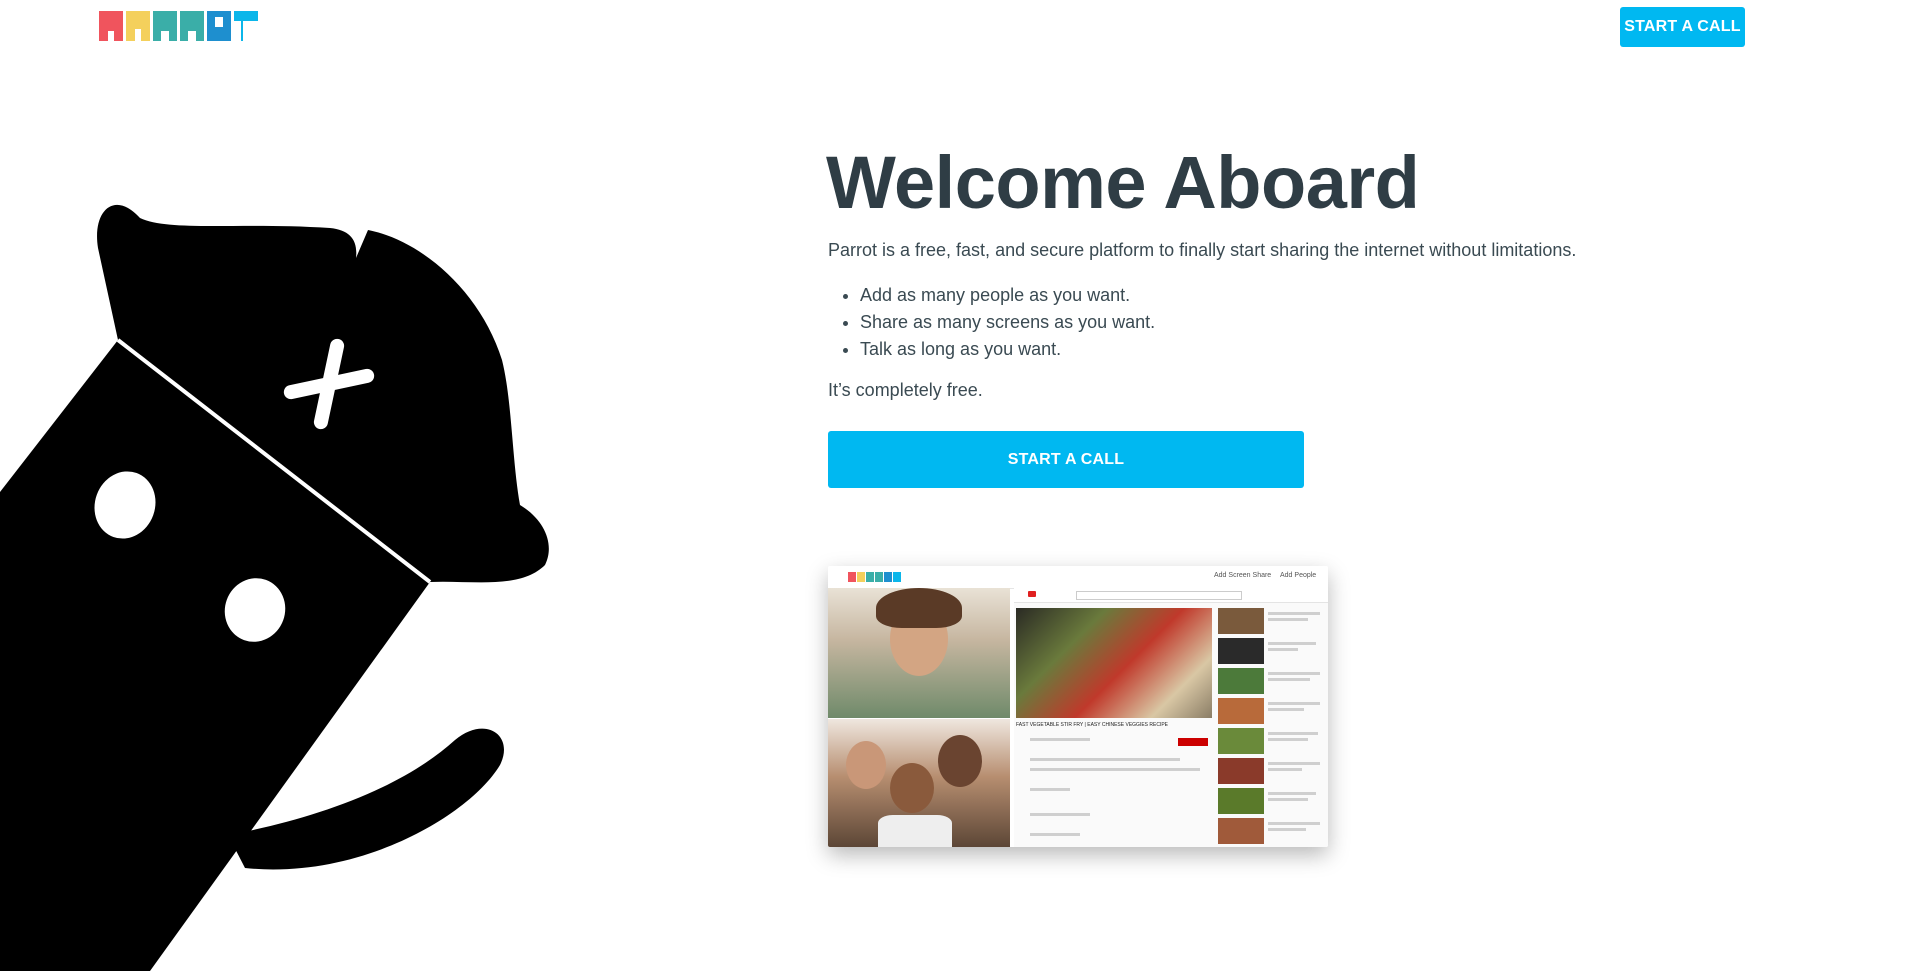 The height and width of the screenshot is (971, 1905). I want to click on preview-toolbar: Add Screen Share Add People, so click(1078, 577).